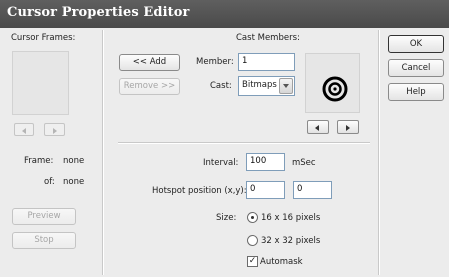  What do you see at coordinates (416, 44) in the screenshot?
I see `ok-button: OK` at bounding box center [416, 44].